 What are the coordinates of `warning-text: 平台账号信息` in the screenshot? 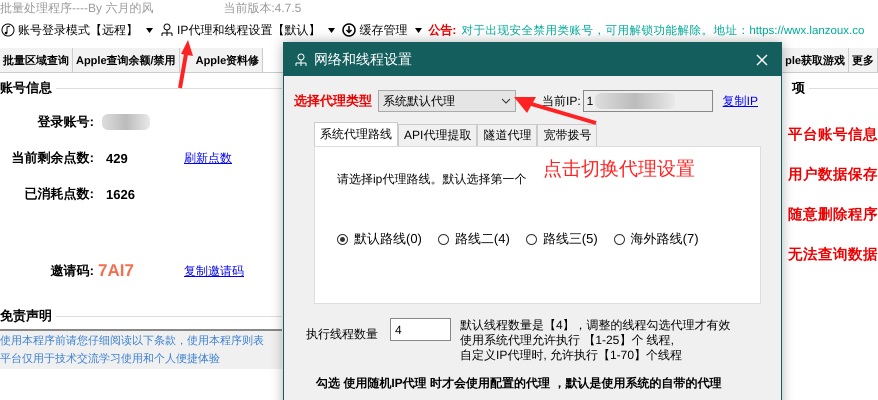 It's located at (833, 135).